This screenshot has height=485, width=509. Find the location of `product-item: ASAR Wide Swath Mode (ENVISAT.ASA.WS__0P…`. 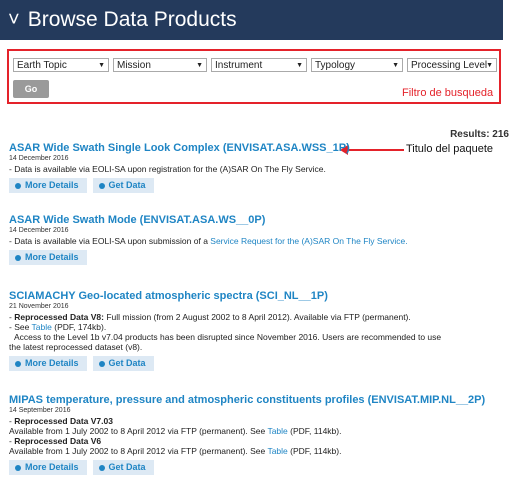

product-item: ASAR Wide Swath Mode (ENVISAT.ASA.WS__0P… is located at coordinates (259, 239).